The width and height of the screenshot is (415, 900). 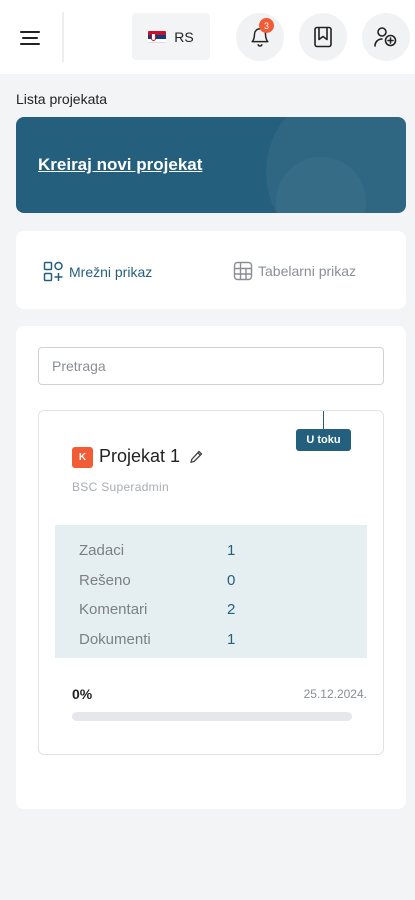 What do you see at coordinates (105, 580) in the screenshot?
I see `stat-label: Rešeno` at bounding box center [105, 580].